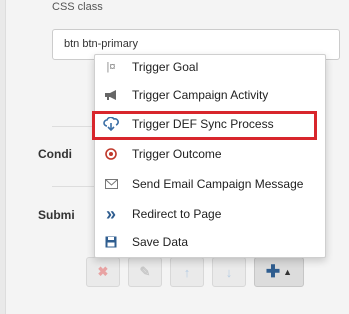 Image resolution: width=349 pixels, height=314 pixels. What do you see at coordinates (210, 242) in the screenshot?
I see `menu-item-save-data: Save Data` at bounding box center [210, 242].